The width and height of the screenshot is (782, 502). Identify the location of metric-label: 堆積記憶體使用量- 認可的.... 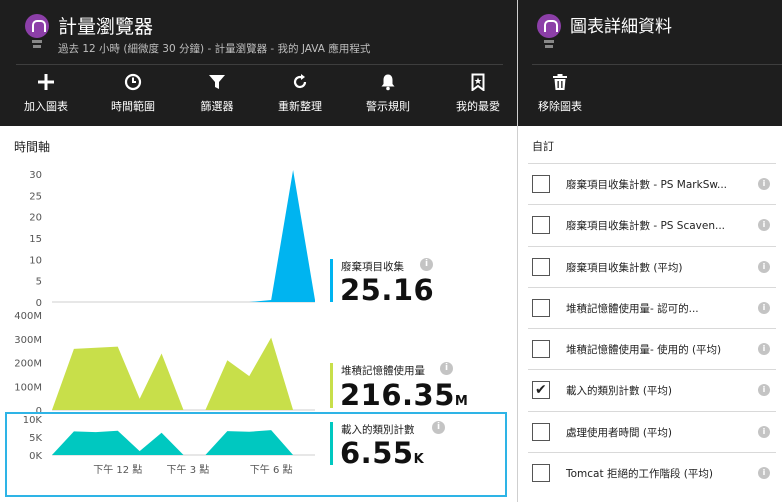
(632, 308).